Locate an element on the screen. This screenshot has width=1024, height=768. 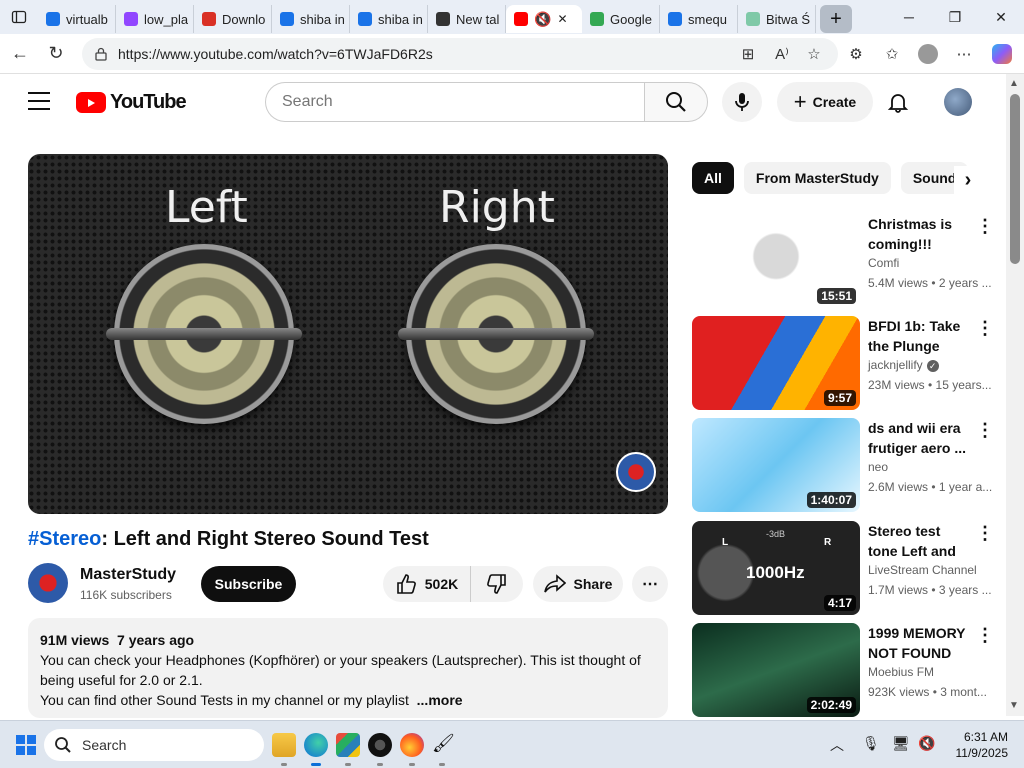
notifications-bell-icon is located at coordinates (898, 102).